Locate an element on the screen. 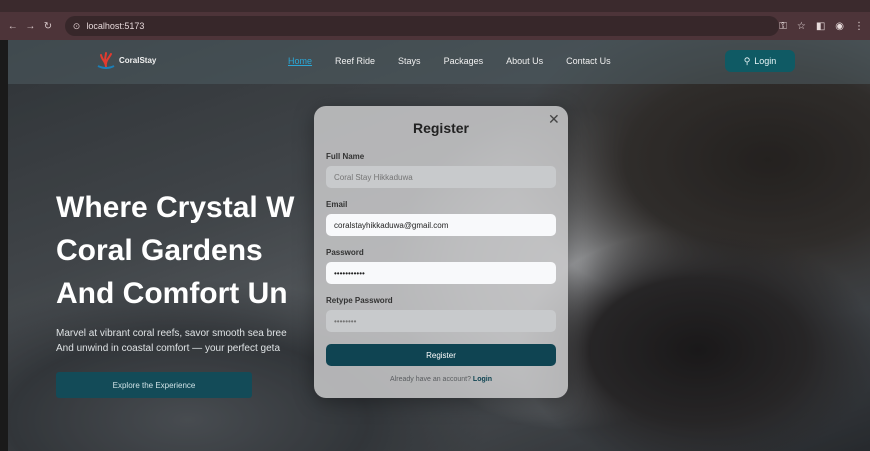 The width and height of the screenshot is (870, 451). email-input: coralstayhikkaduwa@gmail.com is located at coordinates (441, 225).